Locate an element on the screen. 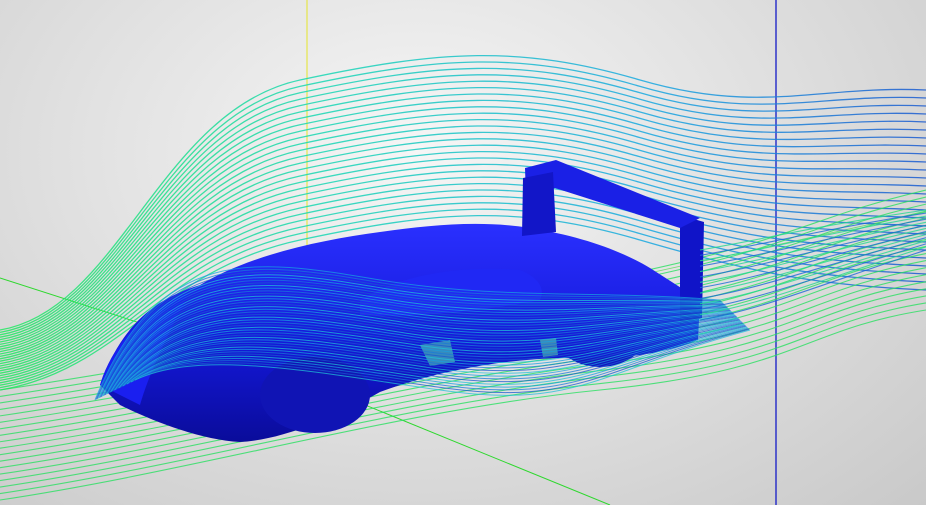 This screenshot has width=926, height=505. rear-wing-pillar is located at coordinates (539, 204).